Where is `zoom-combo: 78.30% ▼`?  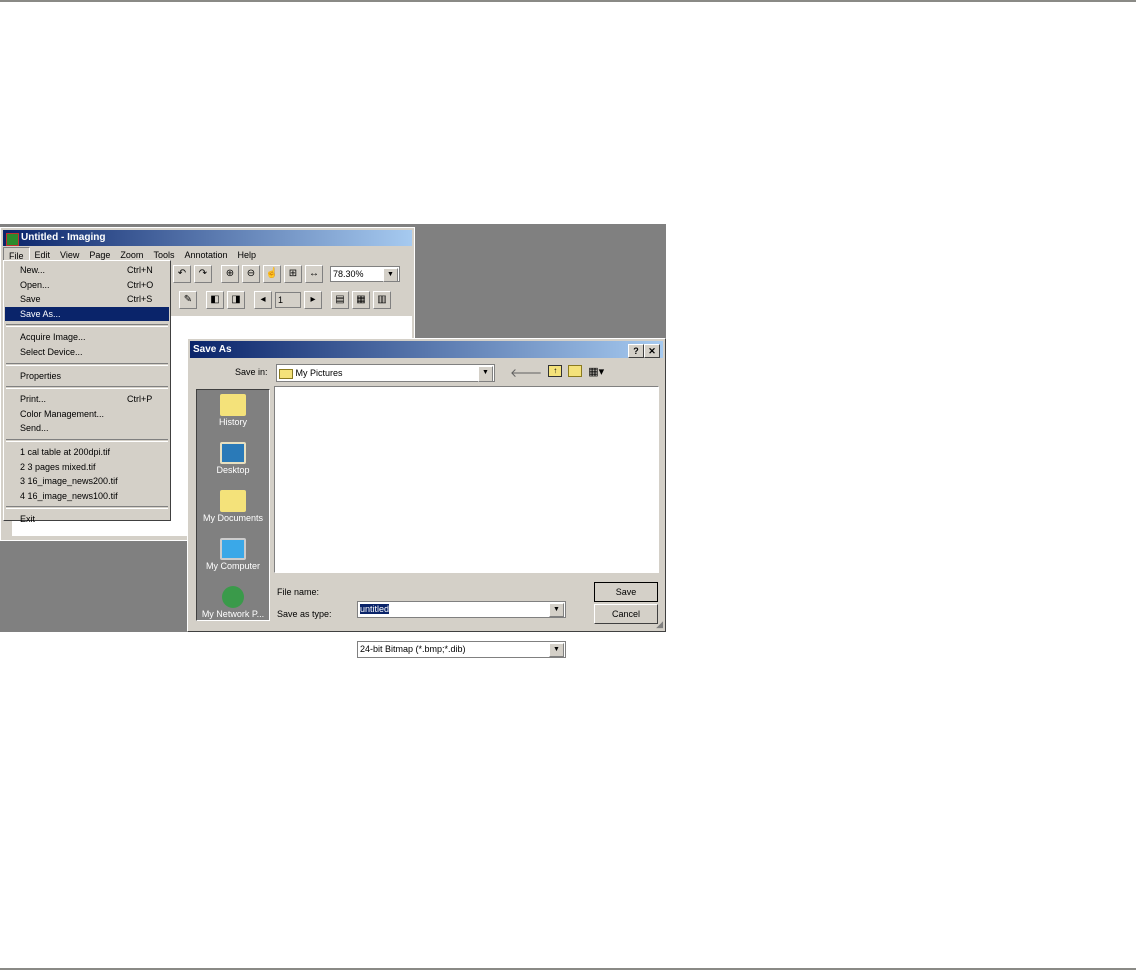 zoom-combo: 78.30% ▼ is located at coordinates (365, 274).